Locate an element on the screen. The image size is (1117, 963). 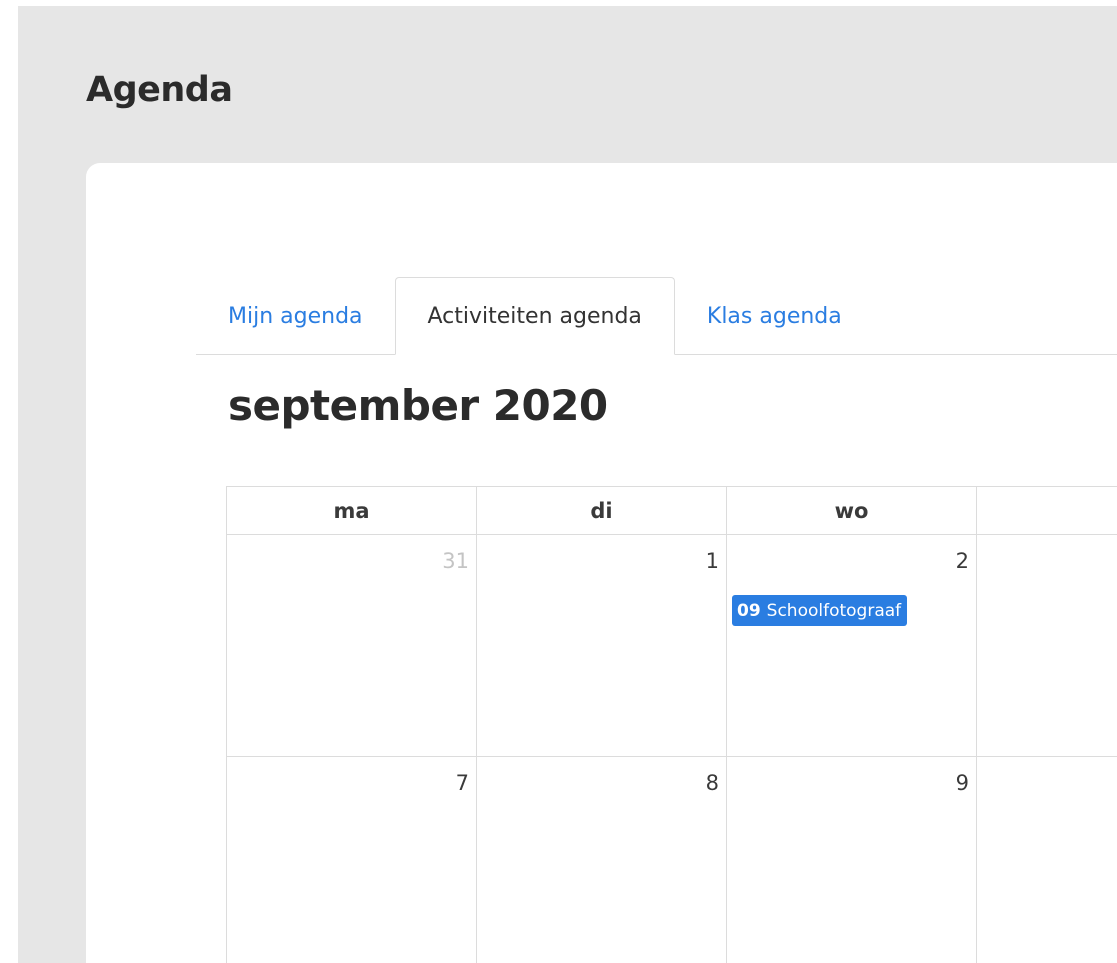
day-number: 8 is located at coordinates (712, 783).